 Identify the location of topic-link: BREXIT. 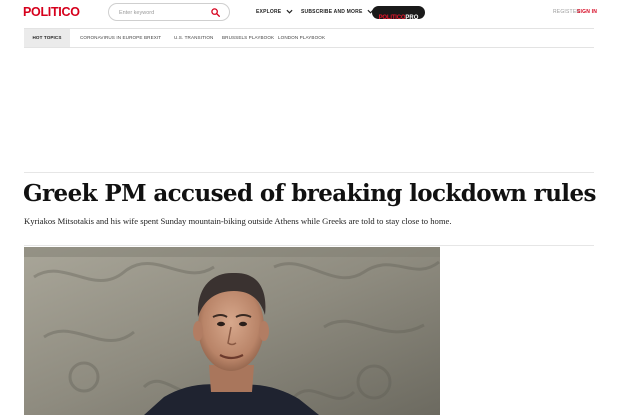
(152, 38).